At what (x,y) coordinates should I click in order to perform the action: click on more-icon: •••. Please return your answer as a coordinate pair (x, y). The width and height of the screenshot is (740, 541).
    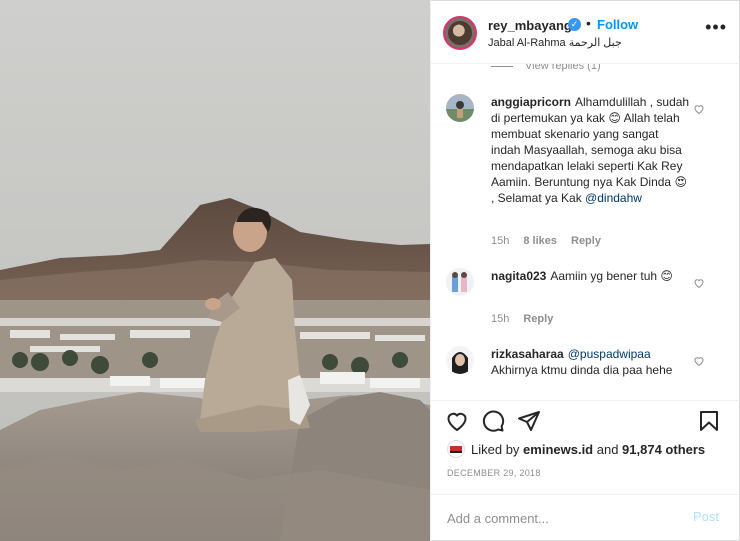
    Looking at the image, I should click on (716, 27).